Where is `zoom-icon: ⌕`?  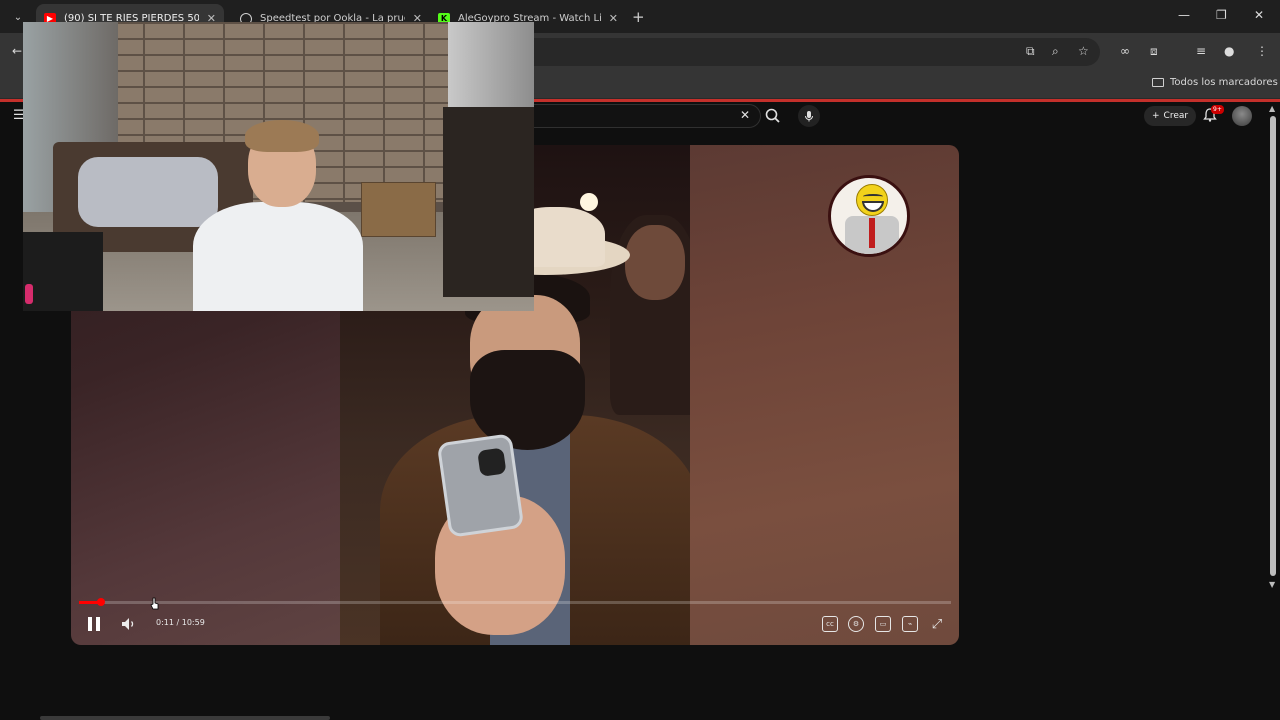 zoom-icon: ⌕ is located at coordinates (1055, 51).